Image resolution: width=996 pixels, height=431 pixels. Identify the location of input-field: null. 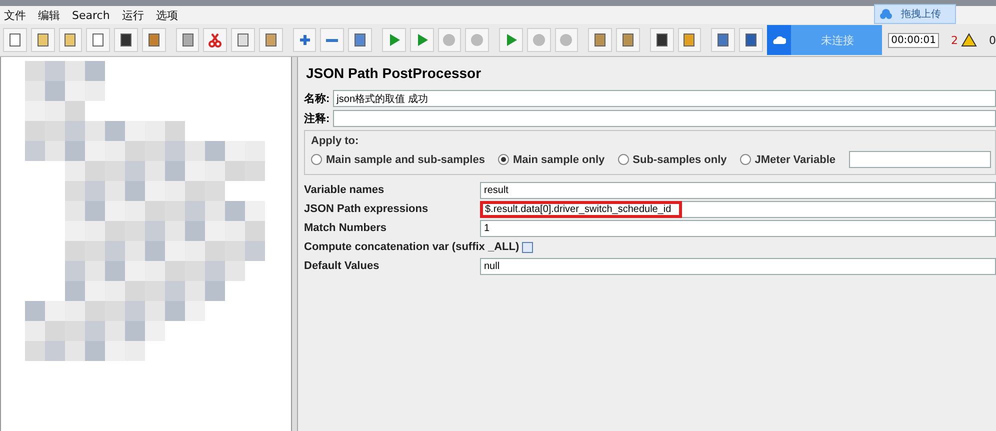
(738, 266).